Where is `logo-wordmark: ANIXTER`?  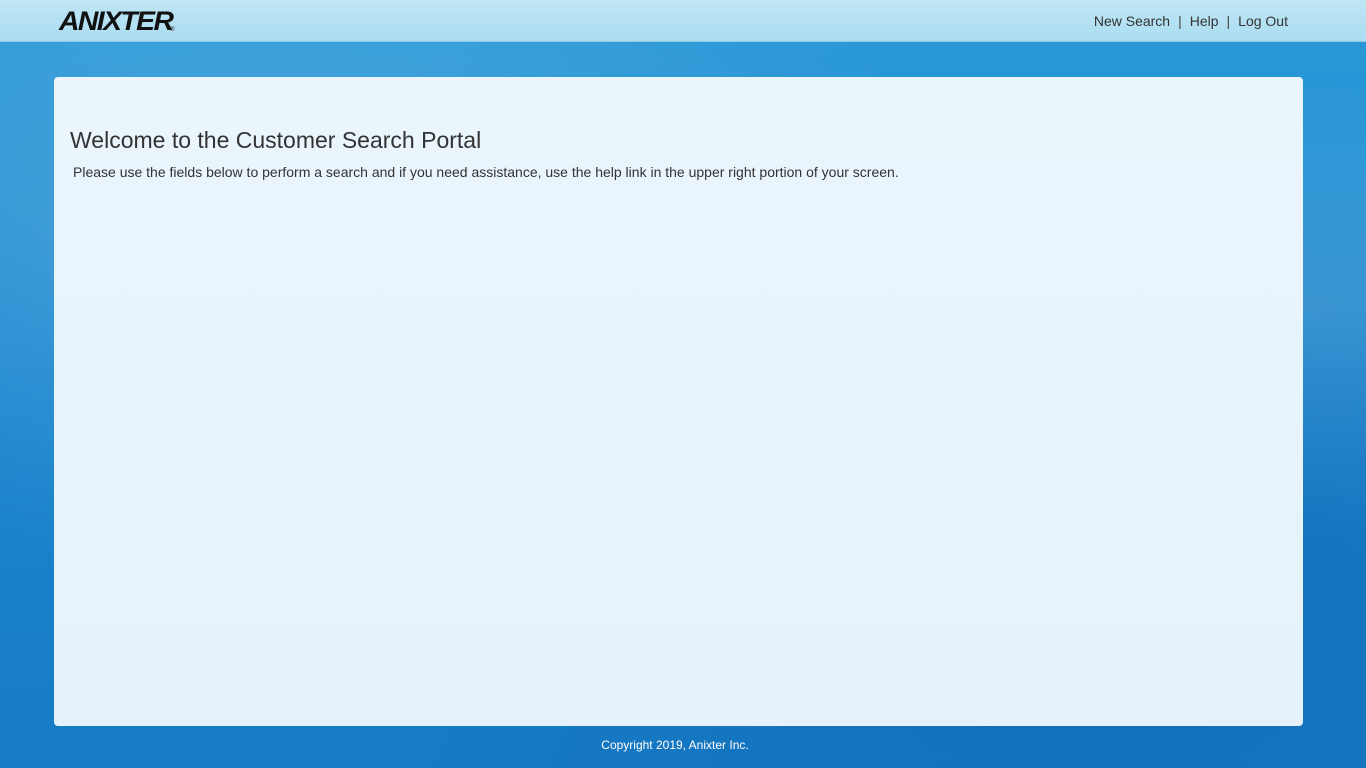 logo-wordmark: ANIXTER is located at coordinates (116, 21).